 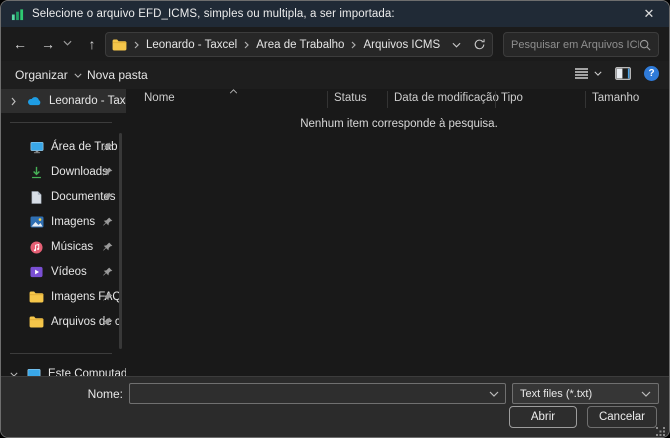 What do you see at coordinates (105, 394) in the screenshot?
I see `filename-label: Nome:` at bounding box center [105, 394].